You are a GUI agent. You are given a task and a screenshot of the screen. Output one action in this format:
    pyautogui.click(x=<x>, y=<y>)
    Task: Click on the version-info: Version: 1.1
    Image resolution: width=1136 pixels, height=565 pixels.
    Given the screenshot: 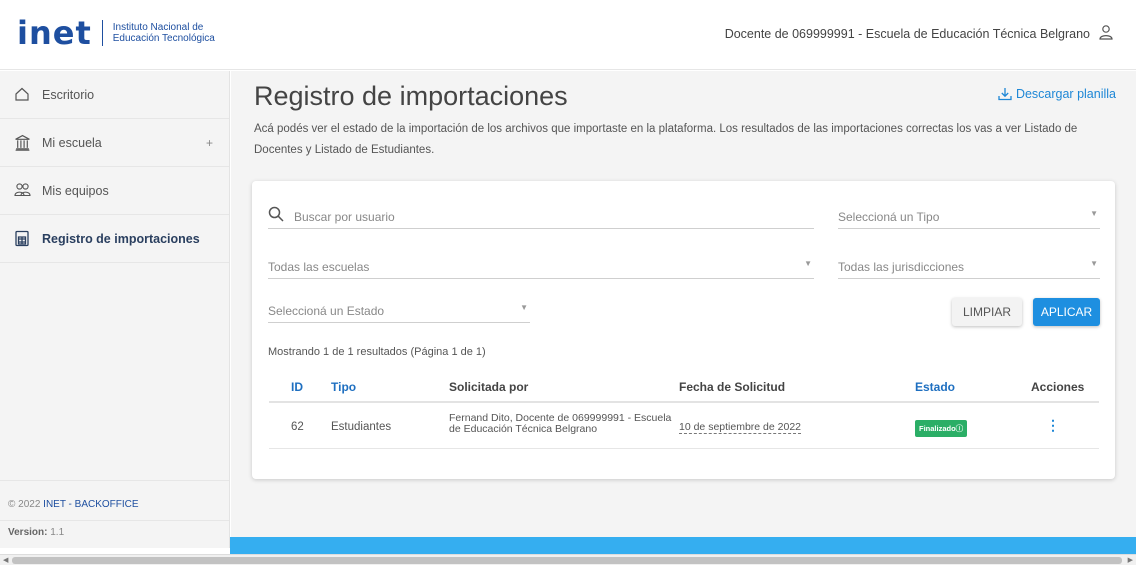 What is the action you would take?
    pyautogui.click(x=114, y=534)
    